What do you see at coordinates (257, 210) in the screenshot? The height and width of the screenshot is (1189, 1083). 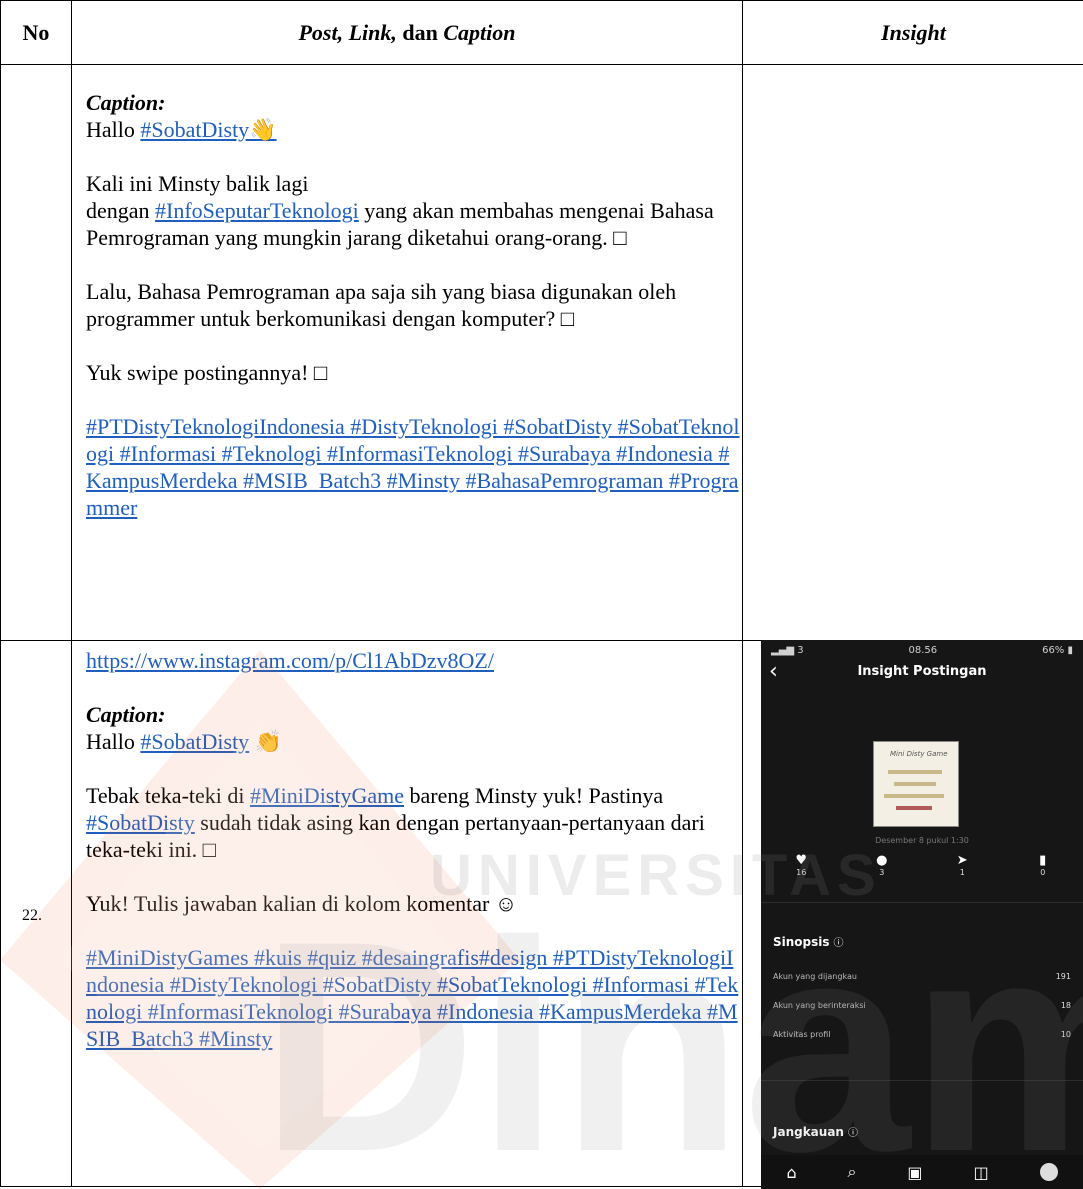 I see `hashtag-link: #InfoSeputarTeknologi` at bounding box center [257, 210].